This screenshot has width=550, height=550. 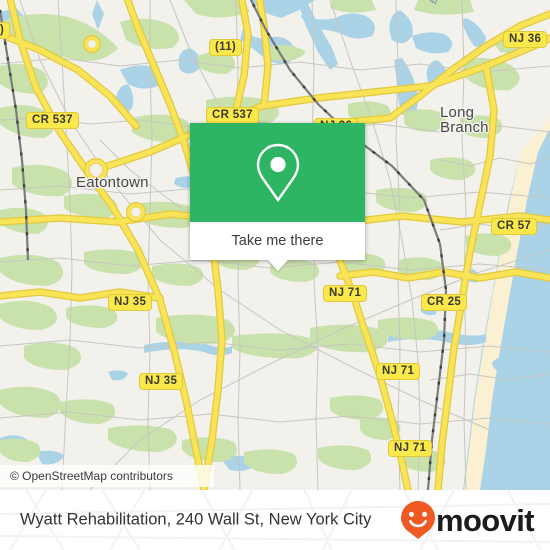 I want to click on take-me-there-button: Take me there, so click(x=277, y=241).